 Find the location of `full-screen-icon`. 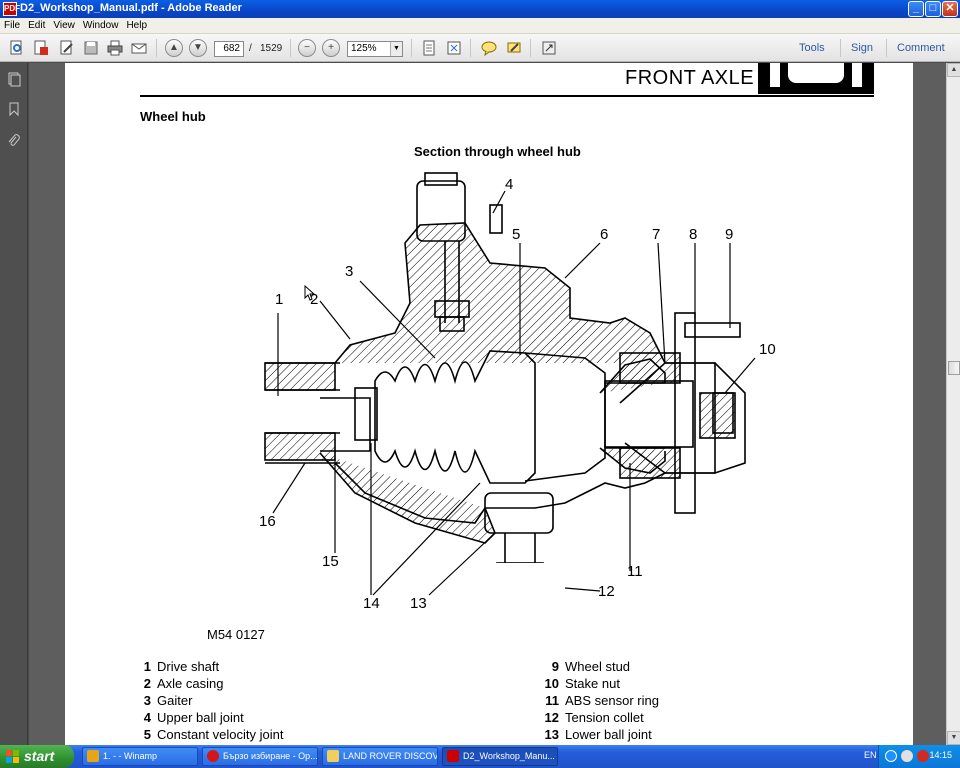

full-screen-icon is located at coordinates (454, 48).